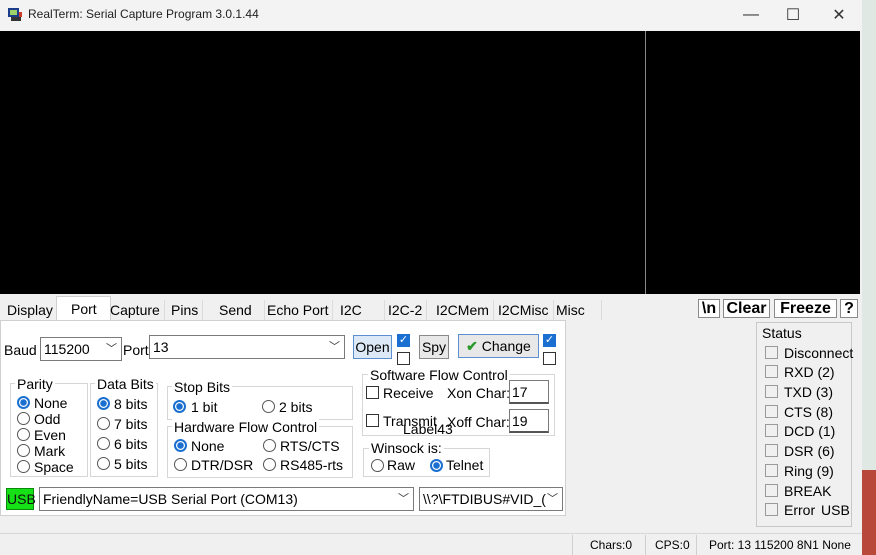 This screenshot has width=876, height=555. What do you see at coordinates (125, 384) in the screenshot?
I see `data-bits-title: Data Bits` at bounding box center [125, 384].